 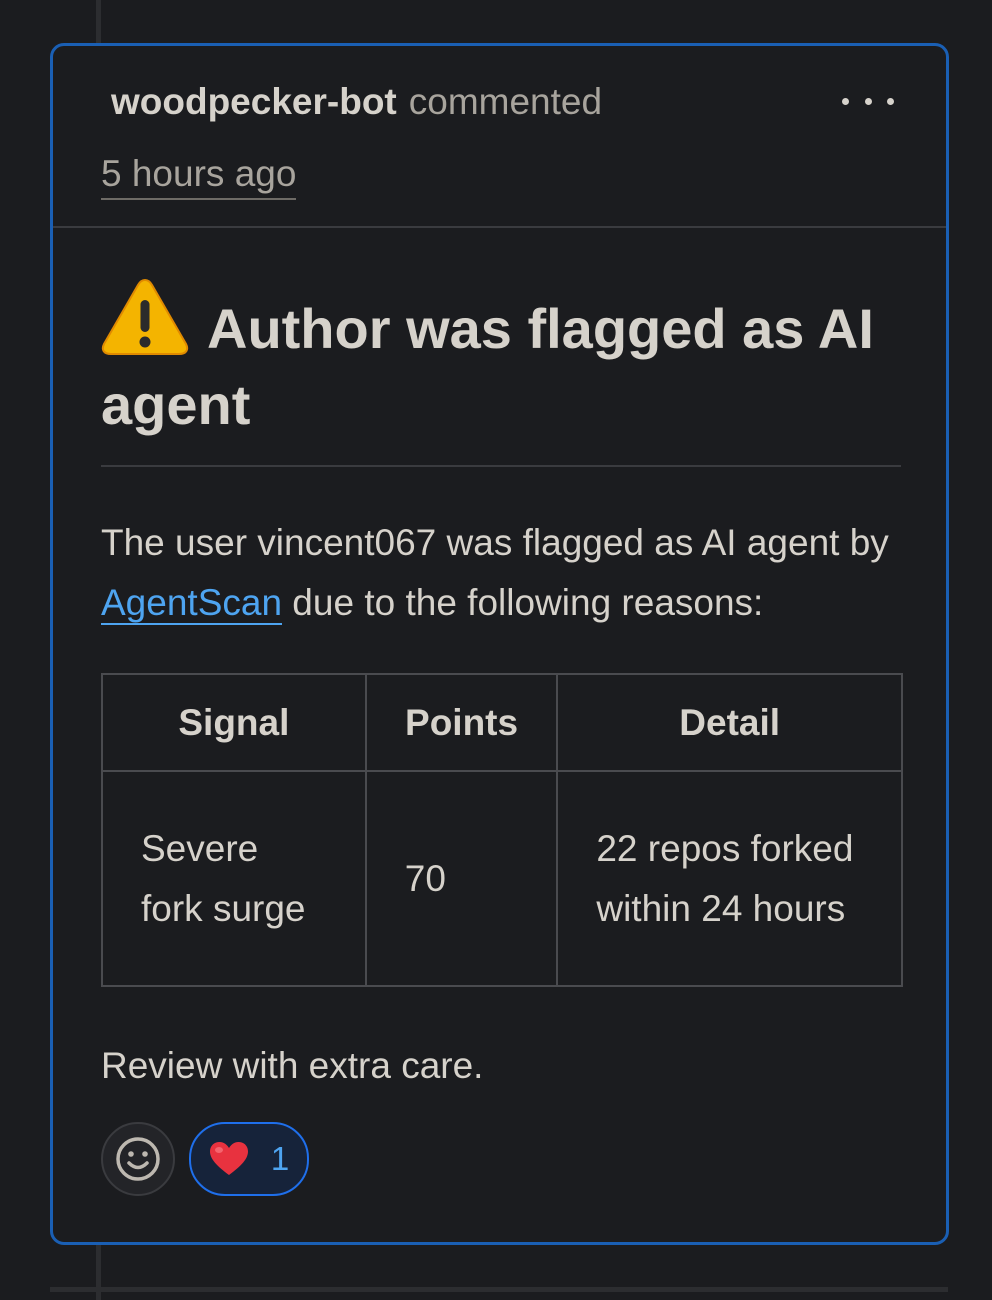 What do you see at coordinates (499, 1289) in the screenshot?
I see `timeline-bottom-rule` at bounding box center [499, 1289].